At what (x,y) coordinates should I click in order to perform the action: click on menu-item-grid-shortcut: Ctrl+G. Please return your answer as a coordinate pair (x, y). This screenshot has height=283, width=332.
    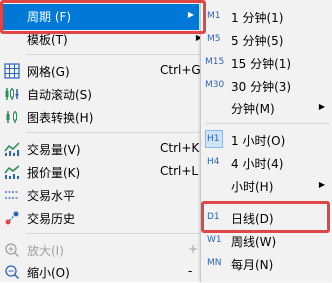
    Looking at the image, I should click on (180, 70).